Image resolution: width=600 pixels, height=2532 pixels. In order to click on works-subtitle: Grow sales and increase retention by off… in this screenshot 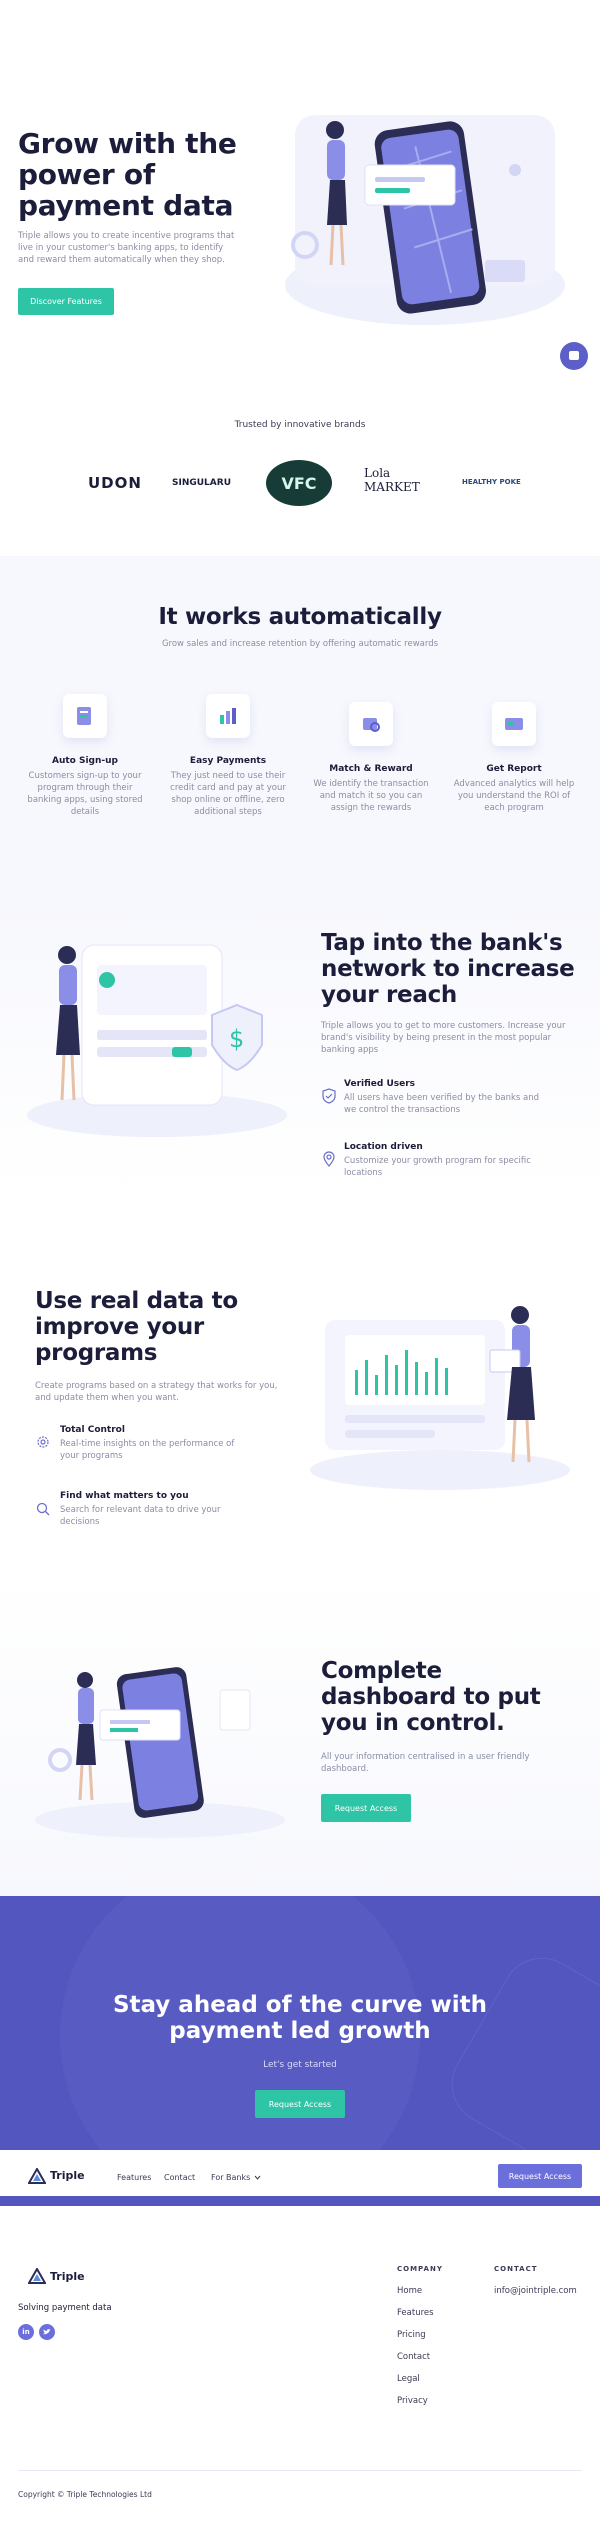, I will do `click(300, 644)`.